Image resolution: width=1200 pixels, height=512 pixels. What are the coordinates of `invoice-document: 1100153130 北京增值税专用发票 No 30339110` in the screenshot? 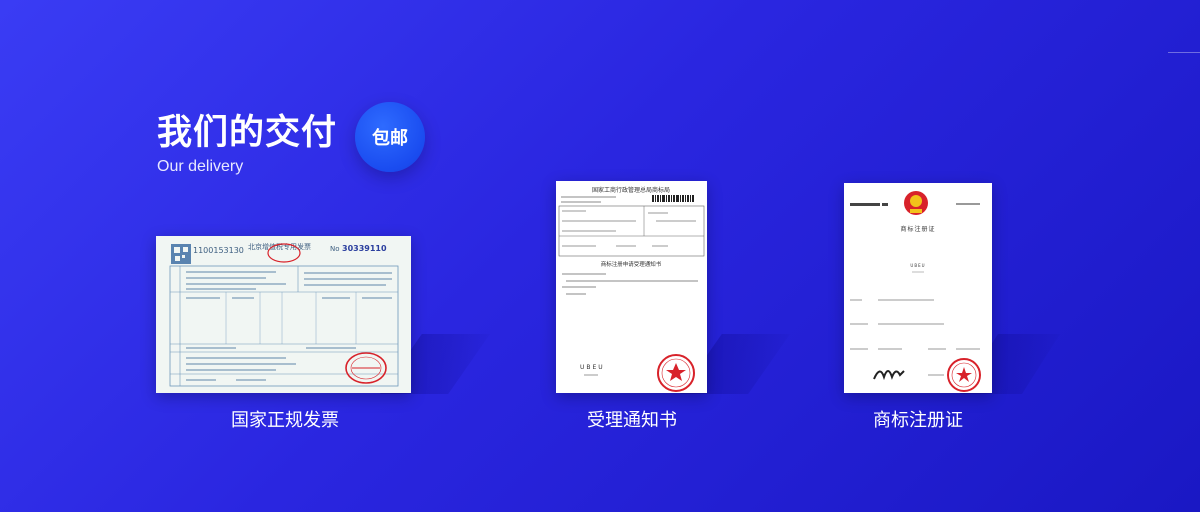 It's located at (283, 314).